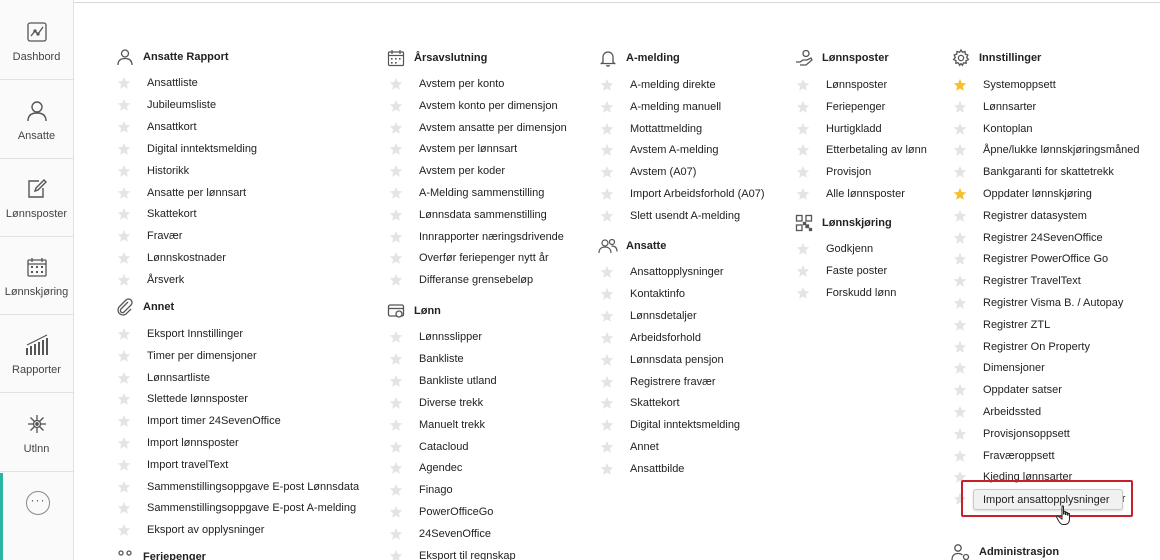  What do you see at coordinates (187, 356) in the screenshot?
I see `menu-item: Timer per dimensjoner` at bounding box center [187, 356].